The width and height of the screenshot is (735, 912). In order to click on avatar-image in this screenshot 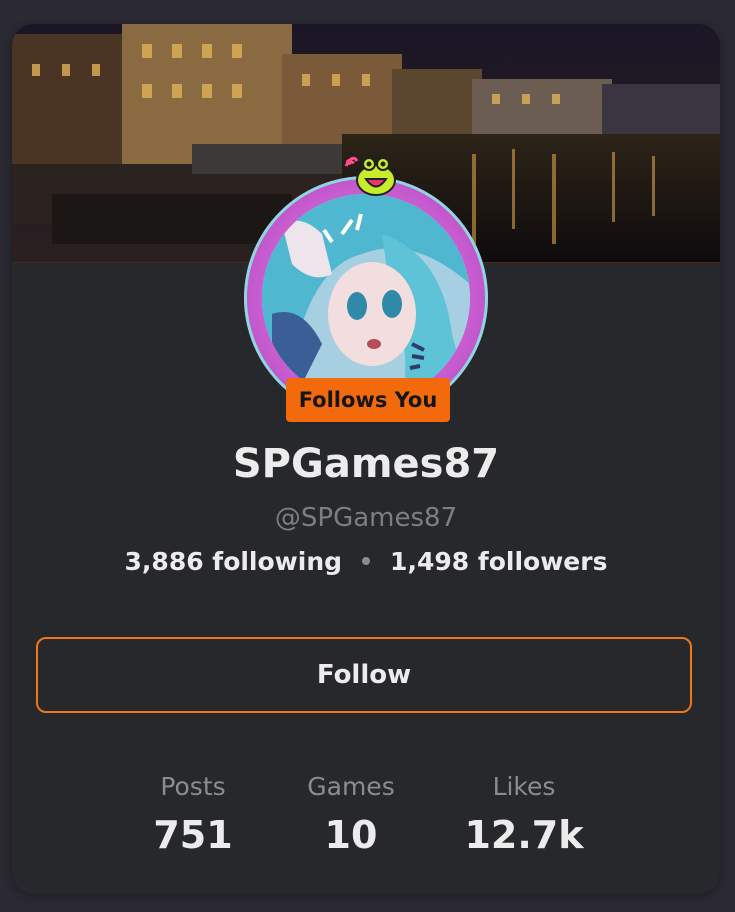, I will do `click(366, 298)`.